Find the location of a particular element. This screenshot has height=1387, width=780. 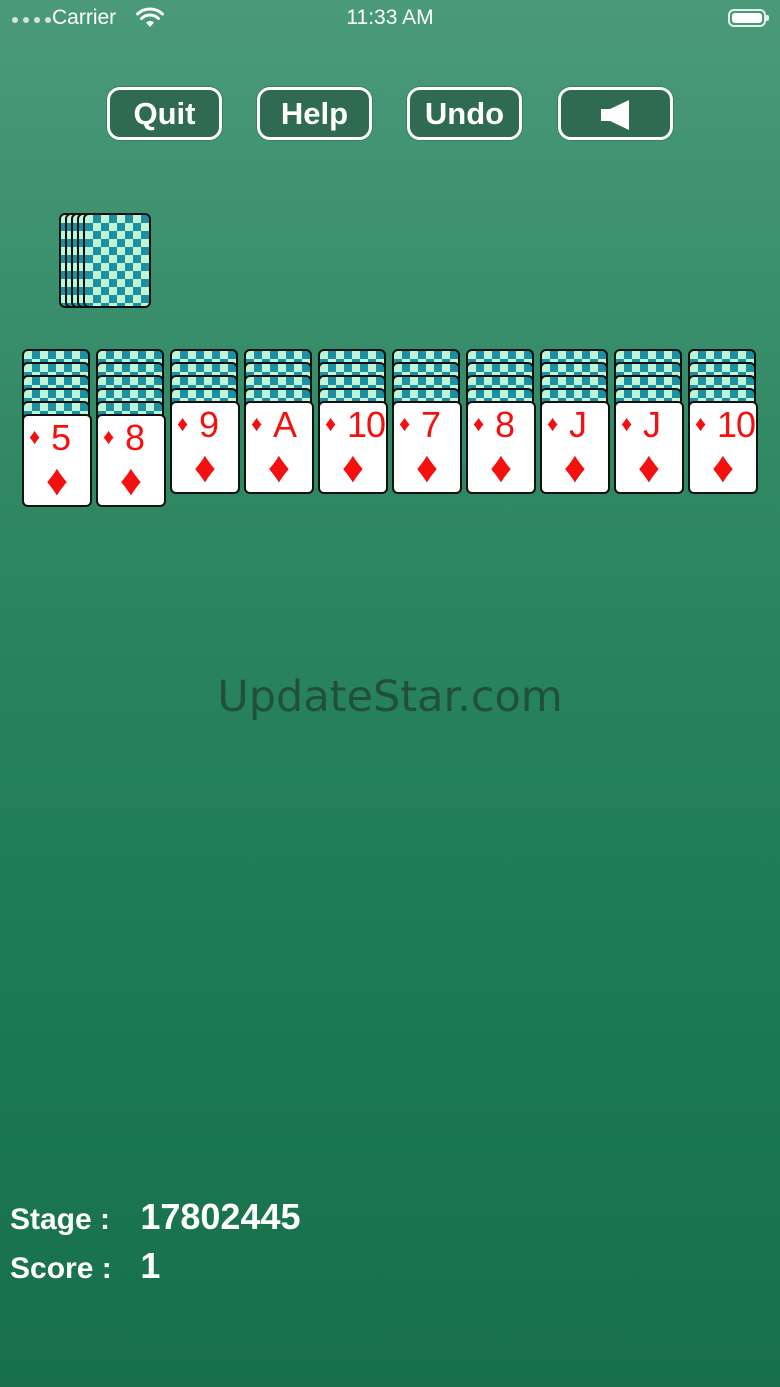

face-up-card: ♦ 5 ♦ is located at coordinates (57, 460).